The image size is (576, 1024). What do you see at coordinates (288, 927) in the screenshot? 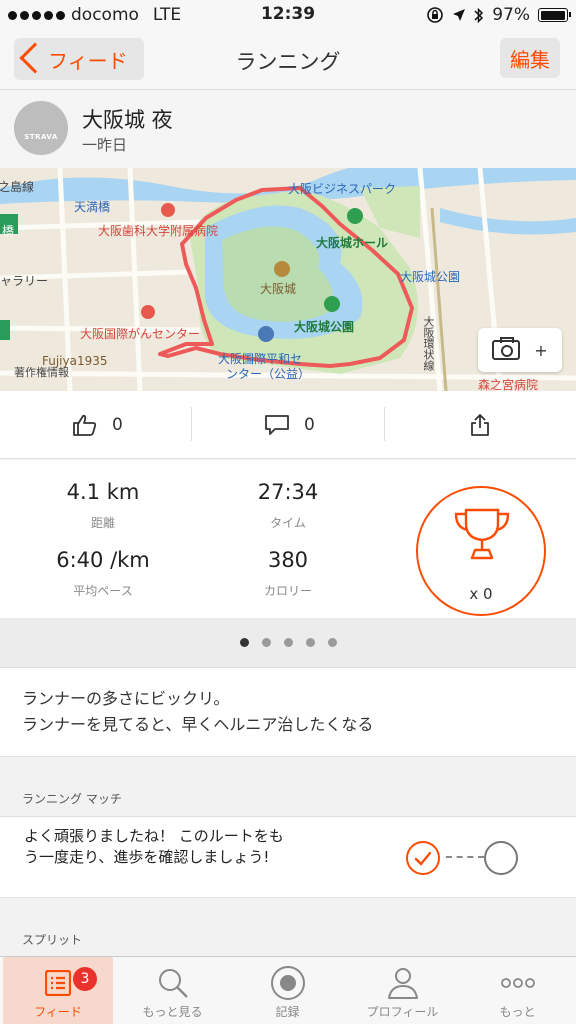
I see `splits-section-header: スプリット` at bounding box center [288, 927].